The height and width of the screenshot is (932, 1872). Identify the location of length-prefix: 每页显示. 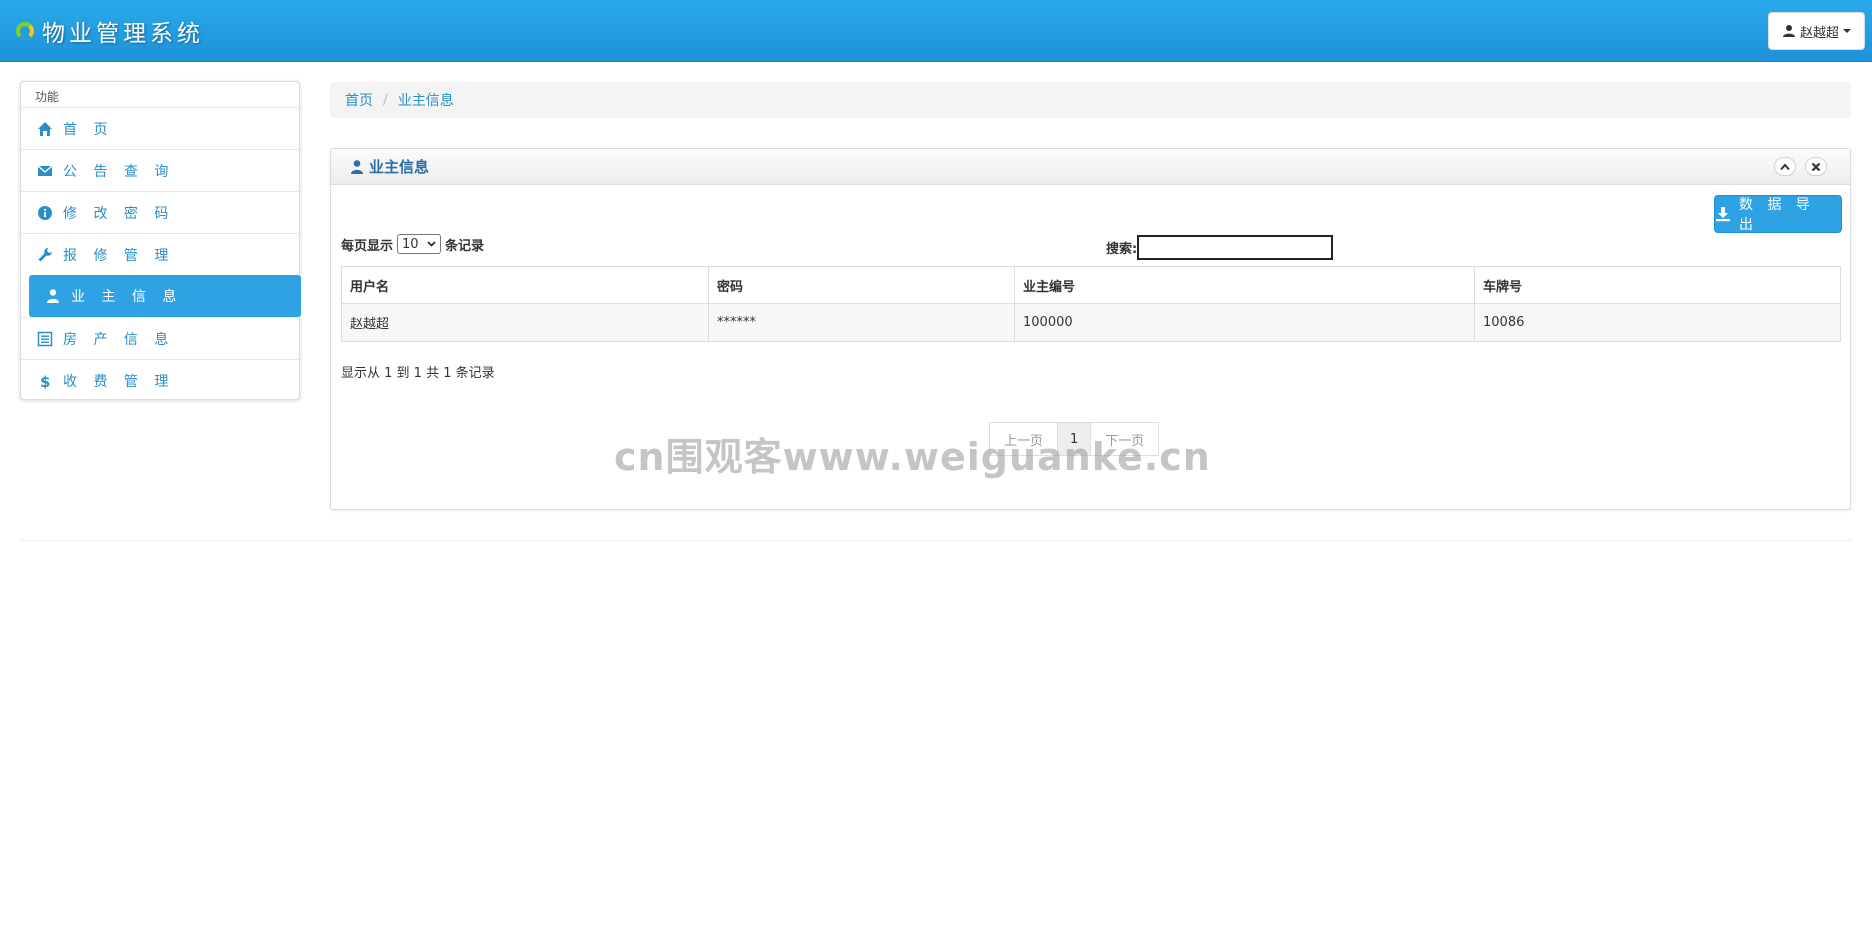
(367, 246).